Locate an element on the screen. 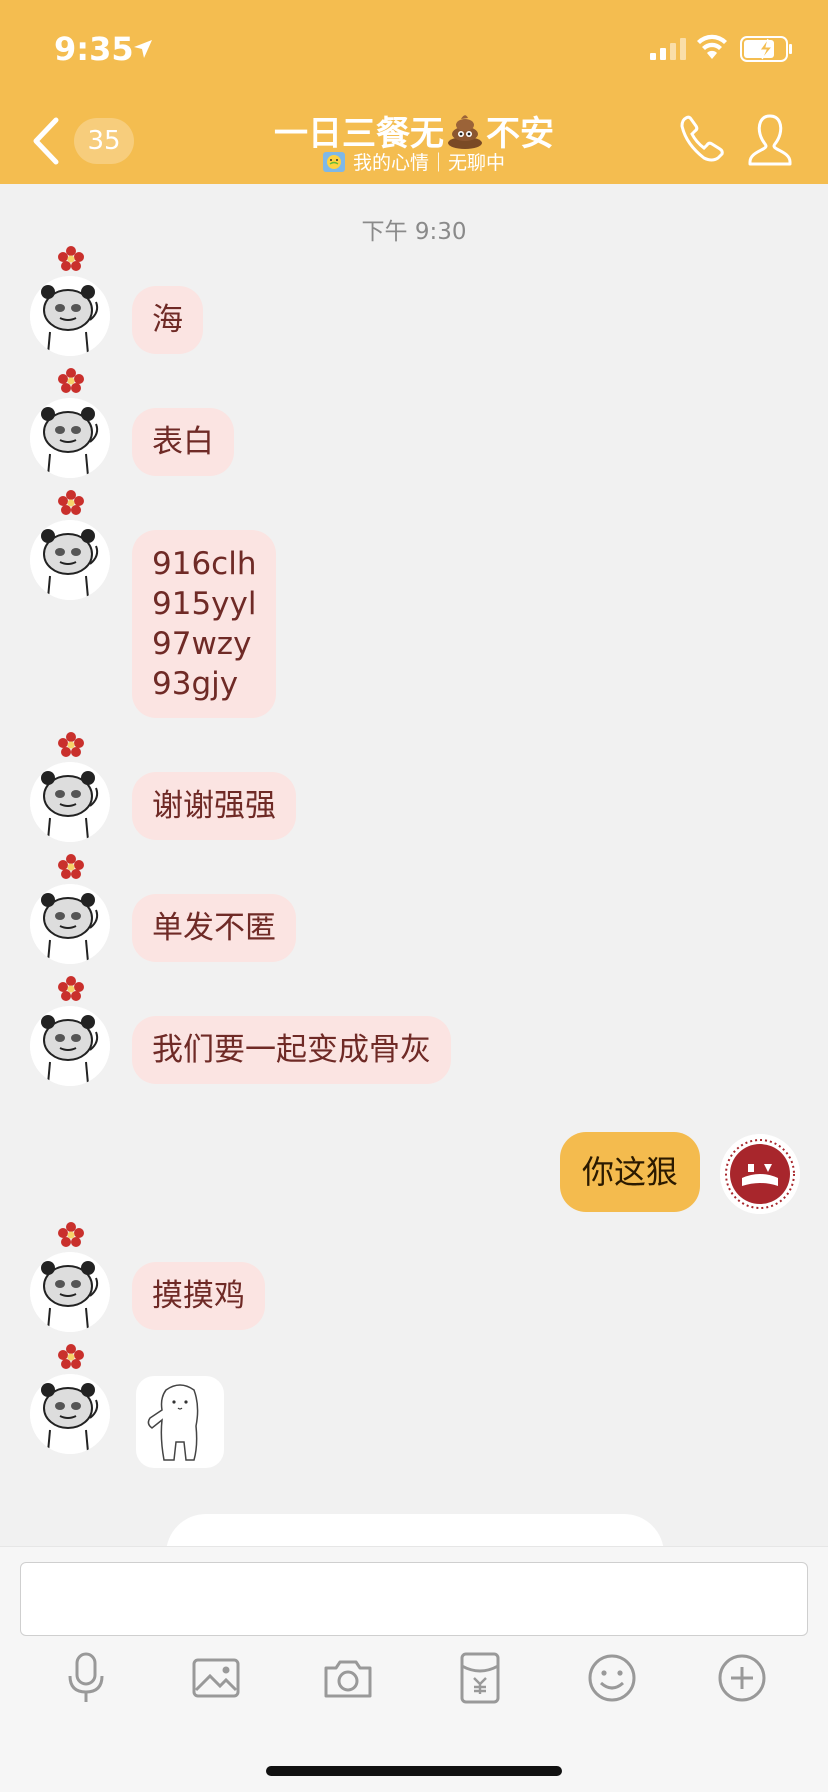 This screenshot has width=828, height=1792. chat-subtitle: 我的心情｜无聊中 is located at coordinates (414, 161).